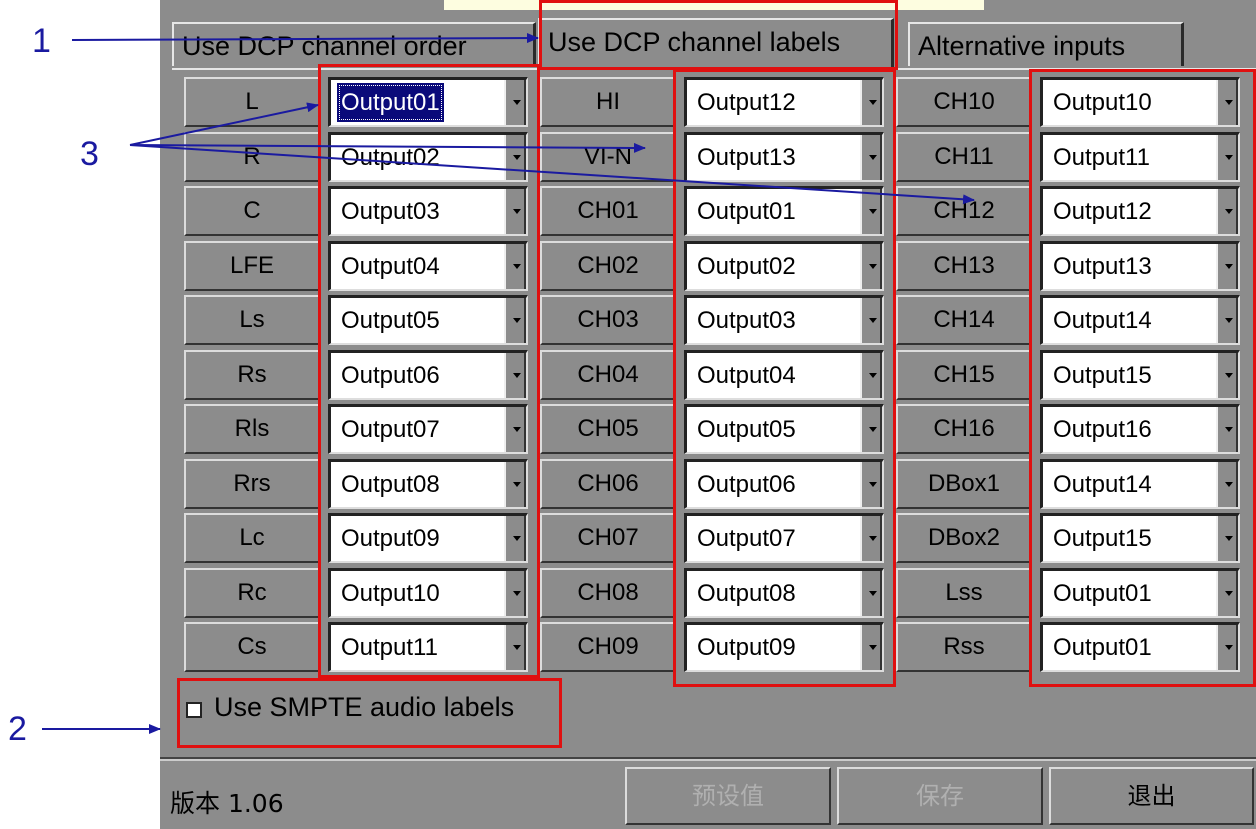 This screenshot has width=1256, height=829. Describe the element at coordinates (252, 647) in the screenshot. I see `channel-label: Cs` at that location.